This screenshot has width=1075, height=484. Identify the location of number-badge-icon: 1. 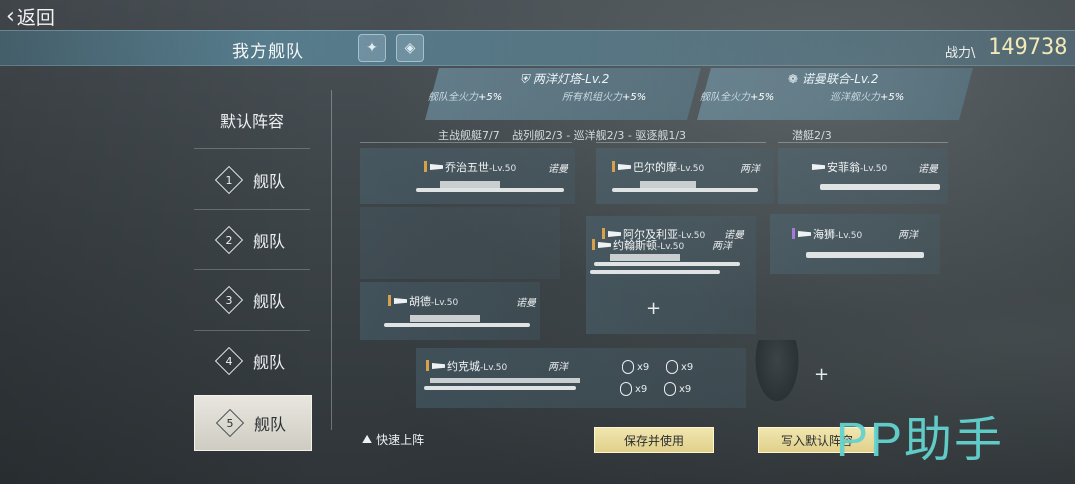
(229, 180).